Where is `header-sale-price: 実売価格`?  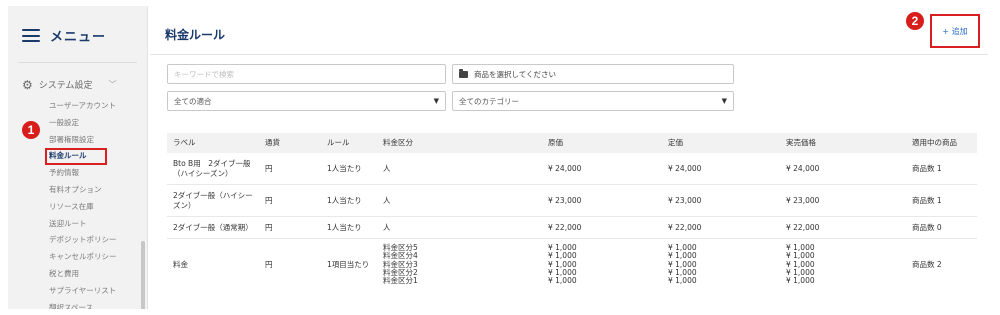 header-sale-price: 実売価格 is located at coordinates (843, 143).